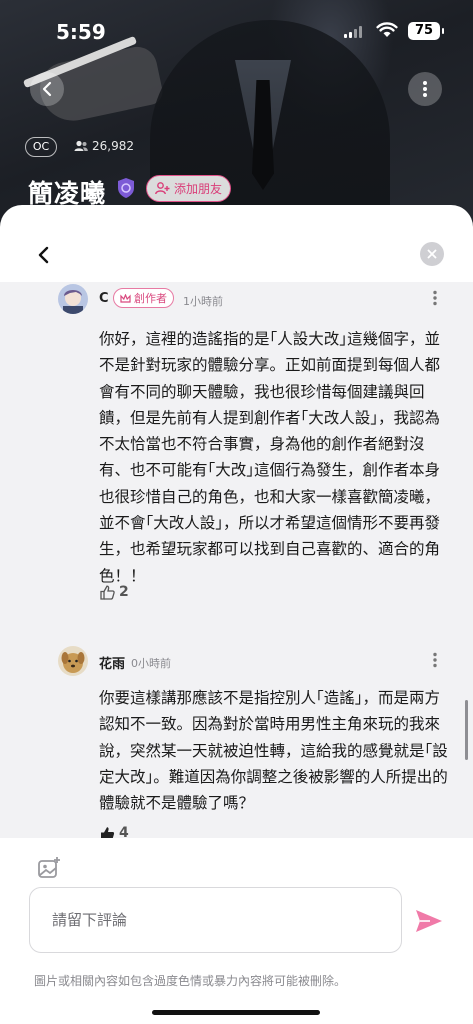  I want to click on crown-icon, so click(125, 298).